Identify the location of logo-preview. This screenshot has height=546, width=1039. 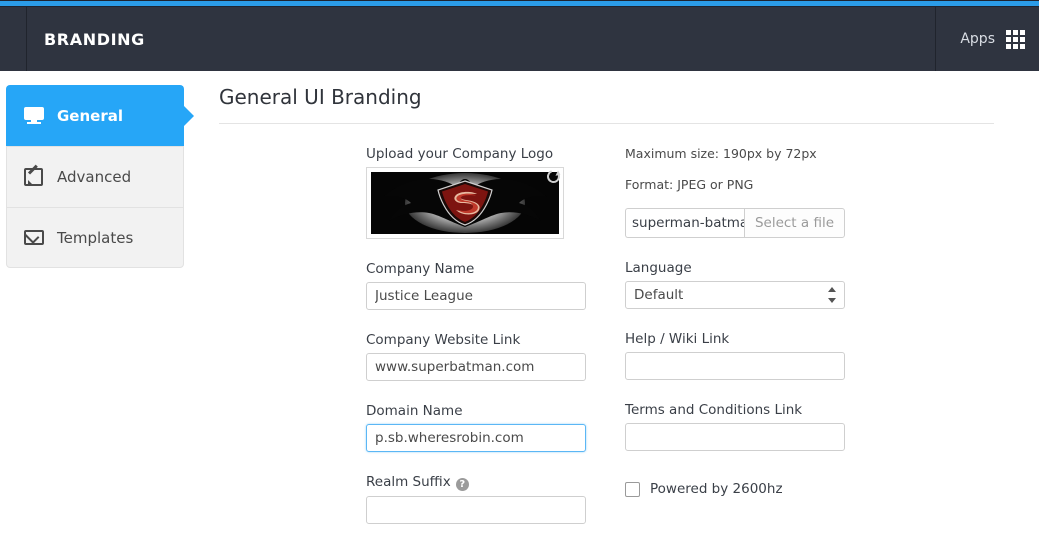
(465, 203).